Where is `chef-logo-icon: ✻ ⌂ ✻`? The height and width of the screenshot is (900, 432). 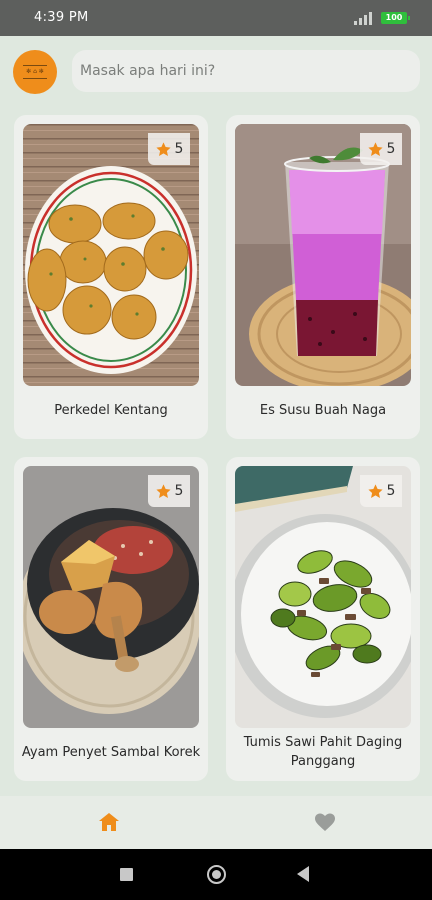
chef-logo-icon: ✻ ⌂ ✻ is located at coordinates (35, 72).